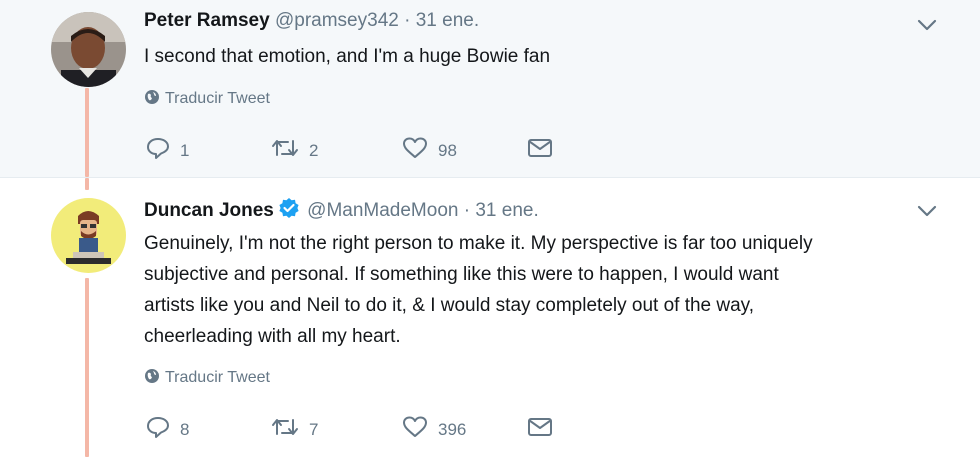 The height and width of the screenshot is (457, 980). I want to click on retweet-button: 2, so click(294, 149).